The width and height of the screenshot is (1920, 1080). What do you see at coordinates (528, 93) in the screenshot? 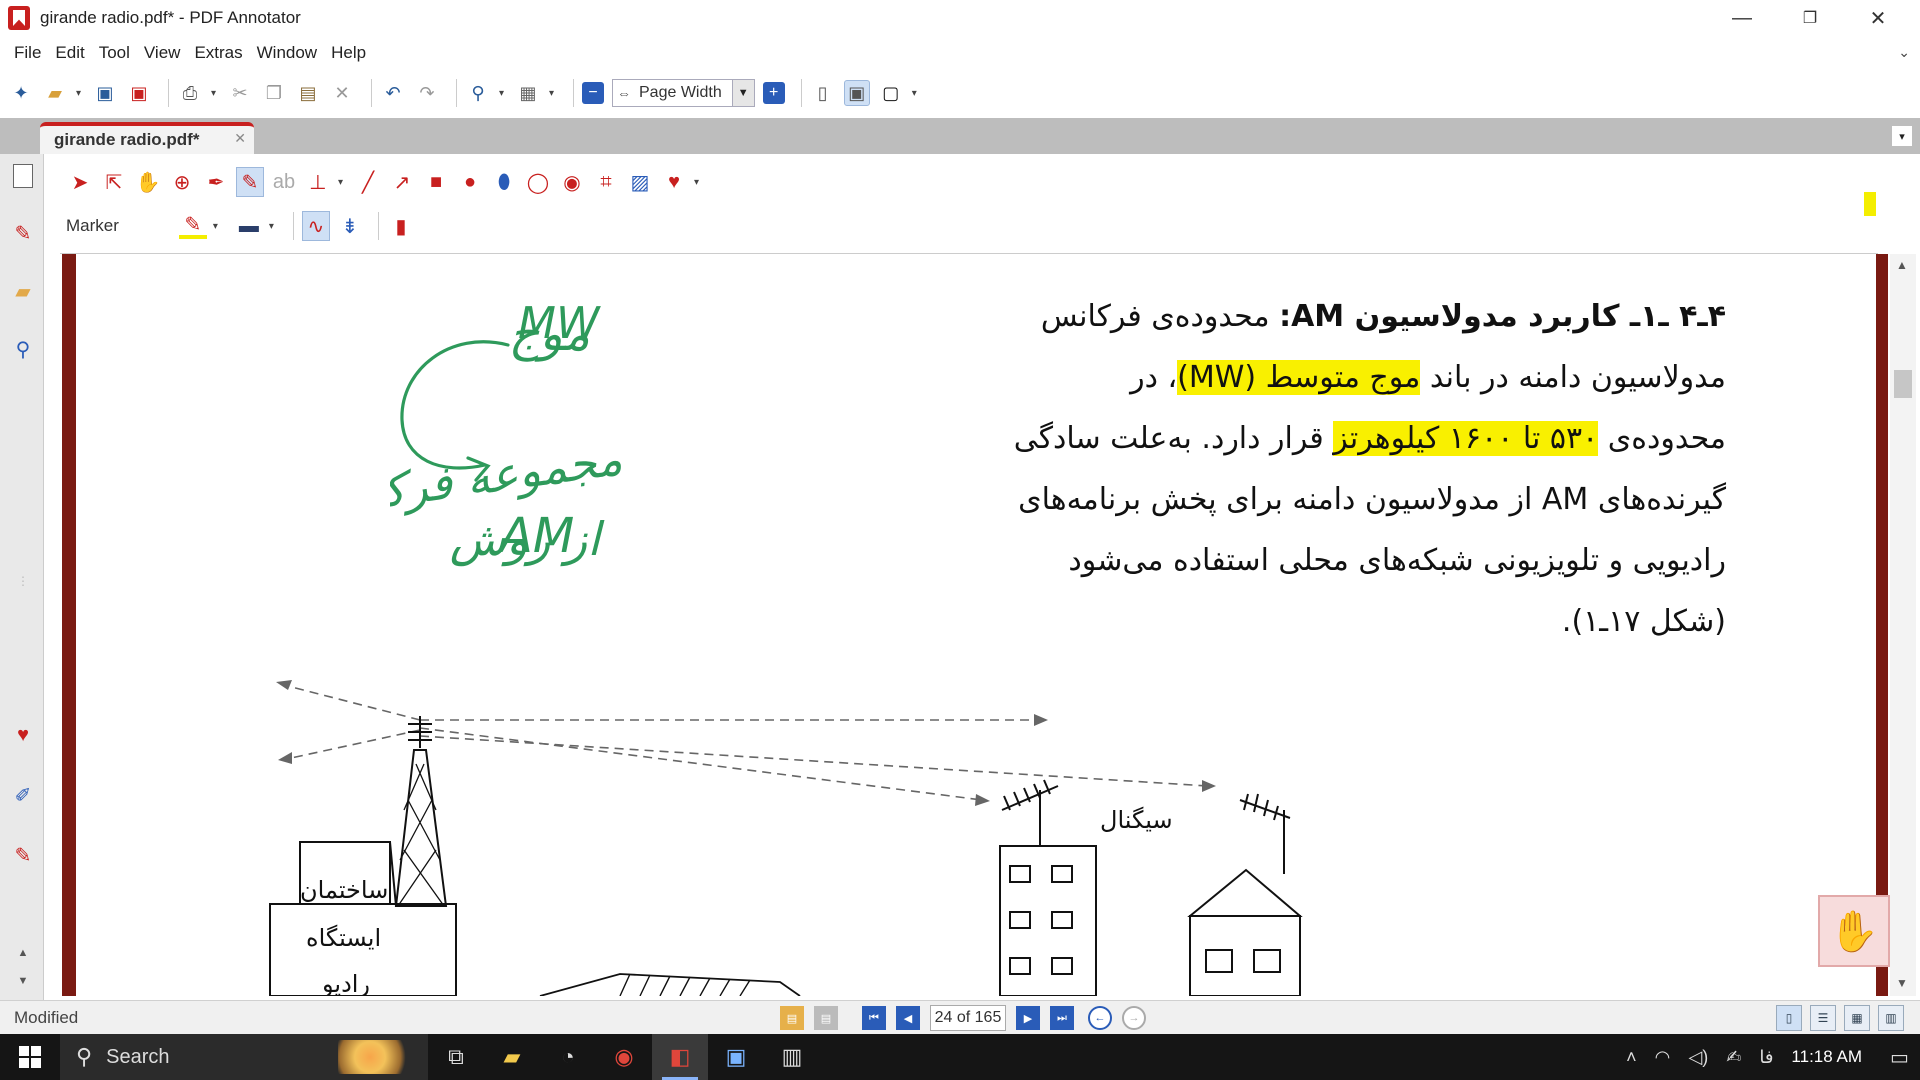
I see `page-layout-icon: ▦` at bounding box center [528, 93].